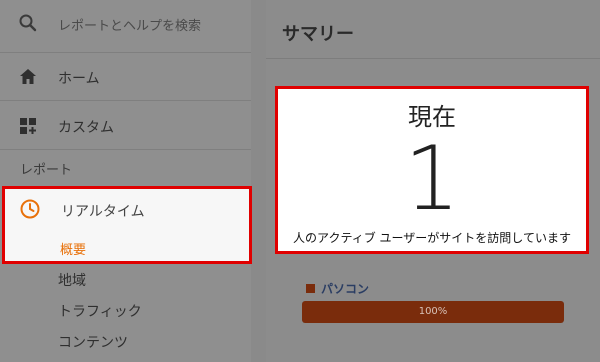  What do you see at coordinates (345, 289) in the screenshot?
I see `legend-label: パソコン` at bounding box center [345, 289].